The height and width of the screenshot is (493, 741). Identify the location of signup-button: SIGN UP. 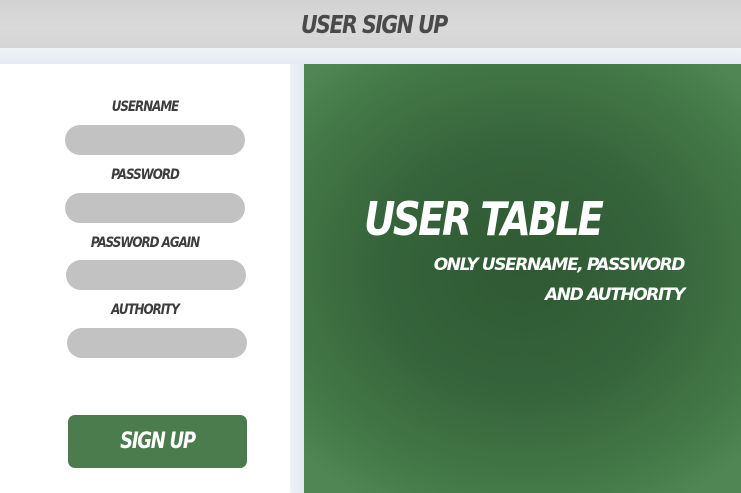
(157, 441).